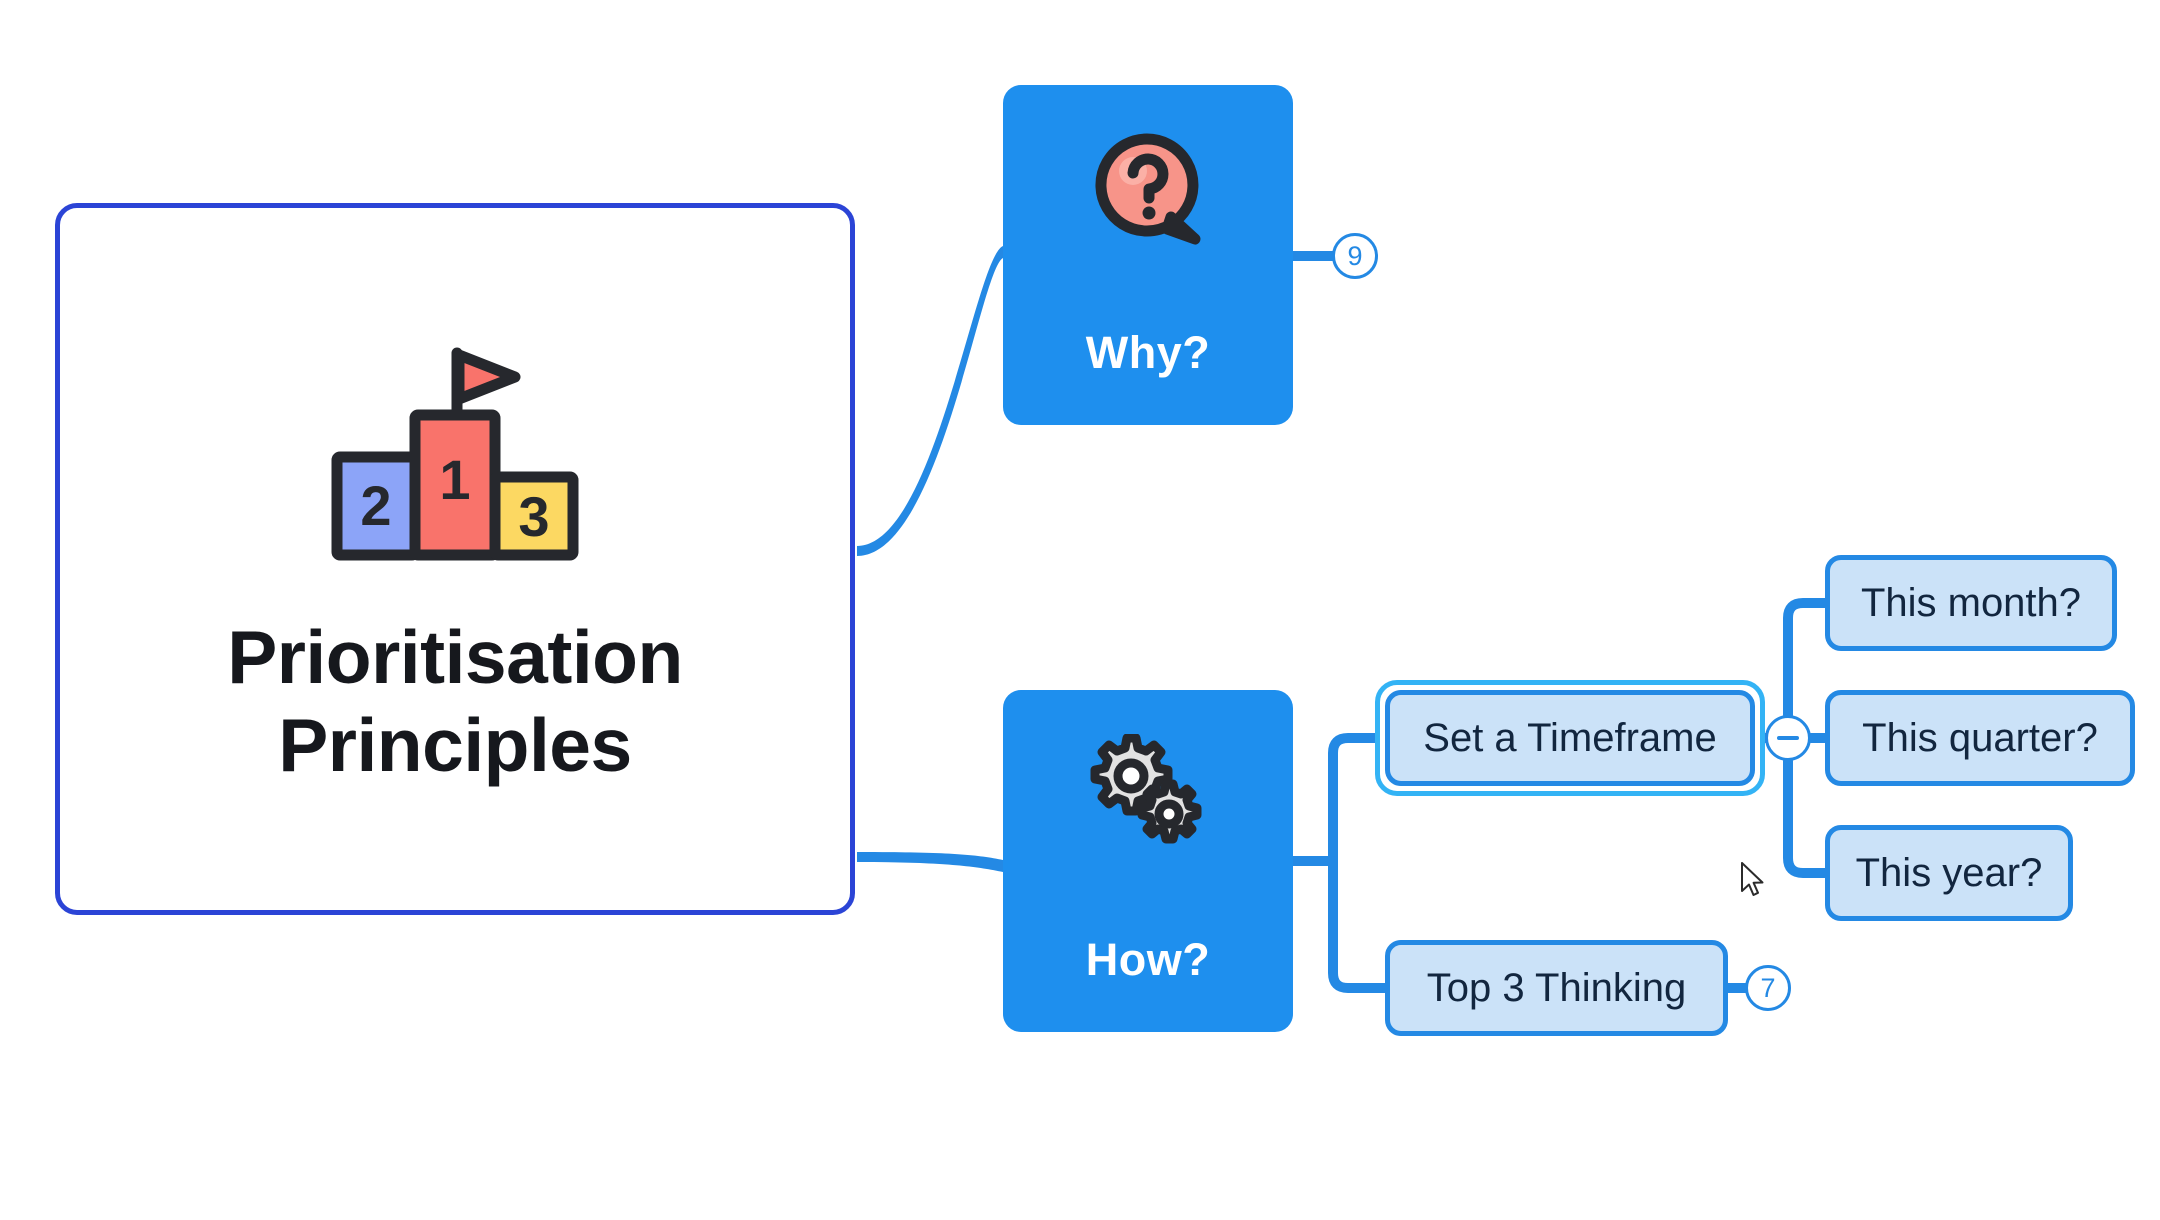 The image size is (2160, 1220). What do you see at coordinates (1752, 879) in the screenshot?
I see `mouse-cursor-arrow-pointer` at bounding box center [1752, 879].